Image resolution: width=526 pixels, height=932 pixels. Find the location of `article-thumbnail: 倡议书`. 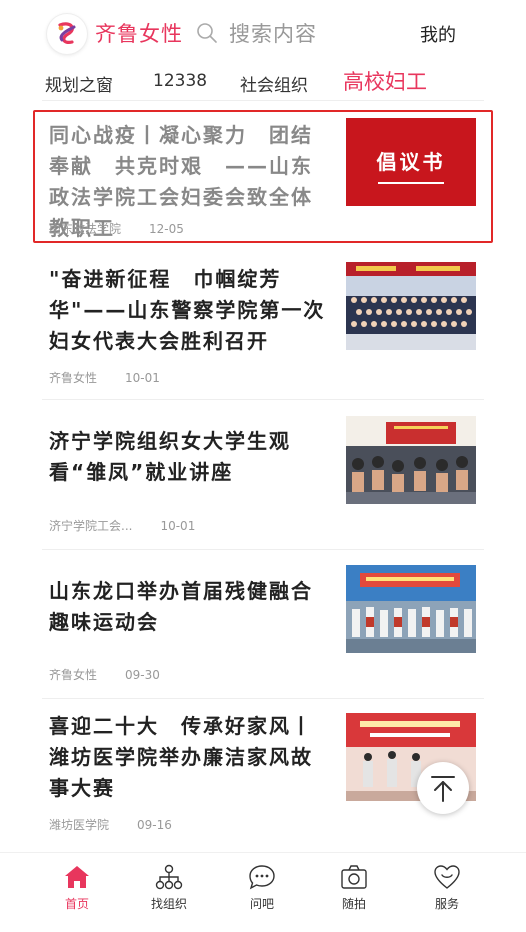

article-thumbnail: 倡议书 is located at coordinates (411, 162).